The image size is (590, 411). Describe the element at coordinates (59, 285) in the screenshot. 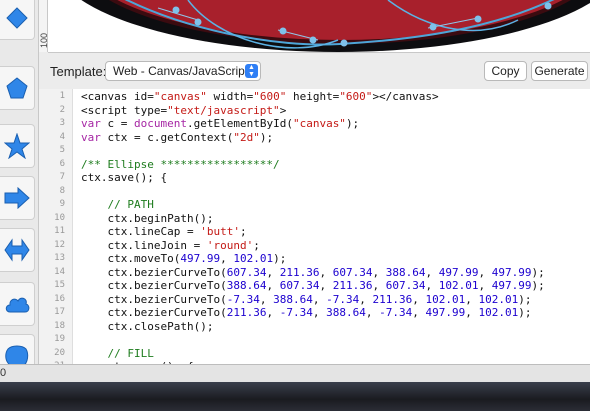

I see `line-number: 15` at that location.